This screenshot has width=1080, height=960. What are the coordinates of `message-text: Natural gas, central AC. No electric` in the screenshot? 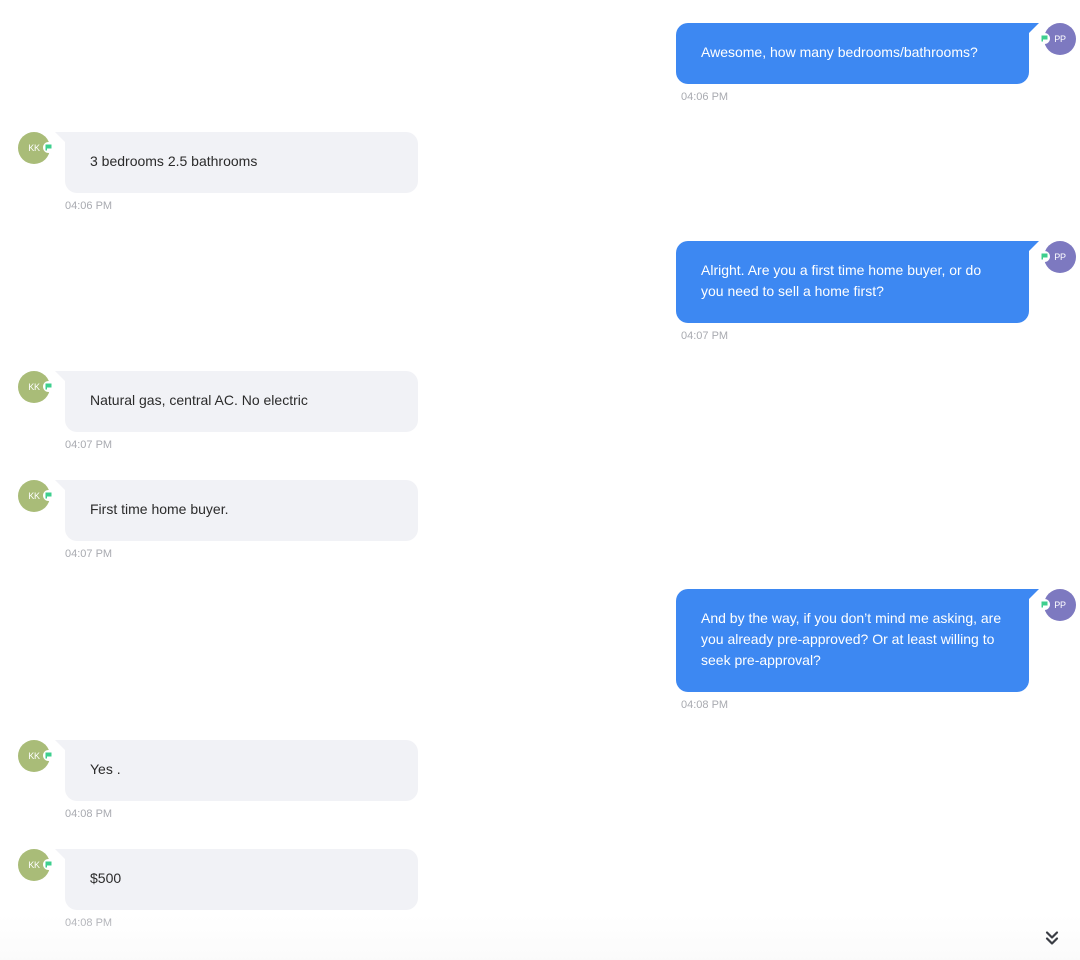 It's located at (199, 400).